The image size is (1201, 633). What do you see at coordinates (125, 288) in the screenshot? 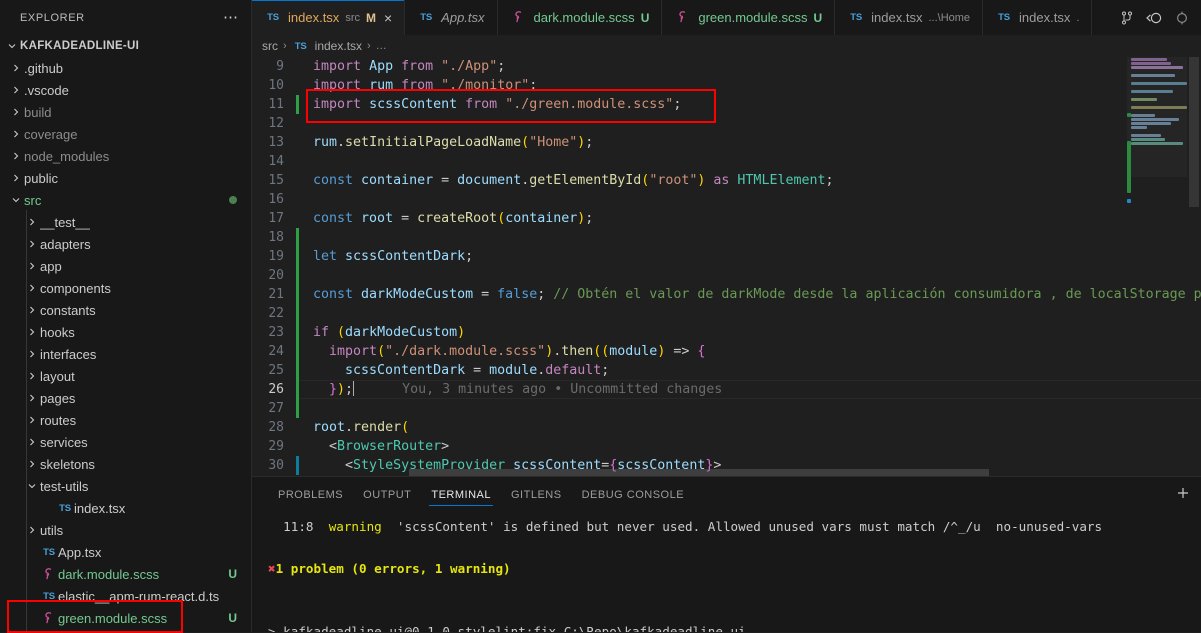
I see `tree-item-components: components` at bounding box center [125, 288].